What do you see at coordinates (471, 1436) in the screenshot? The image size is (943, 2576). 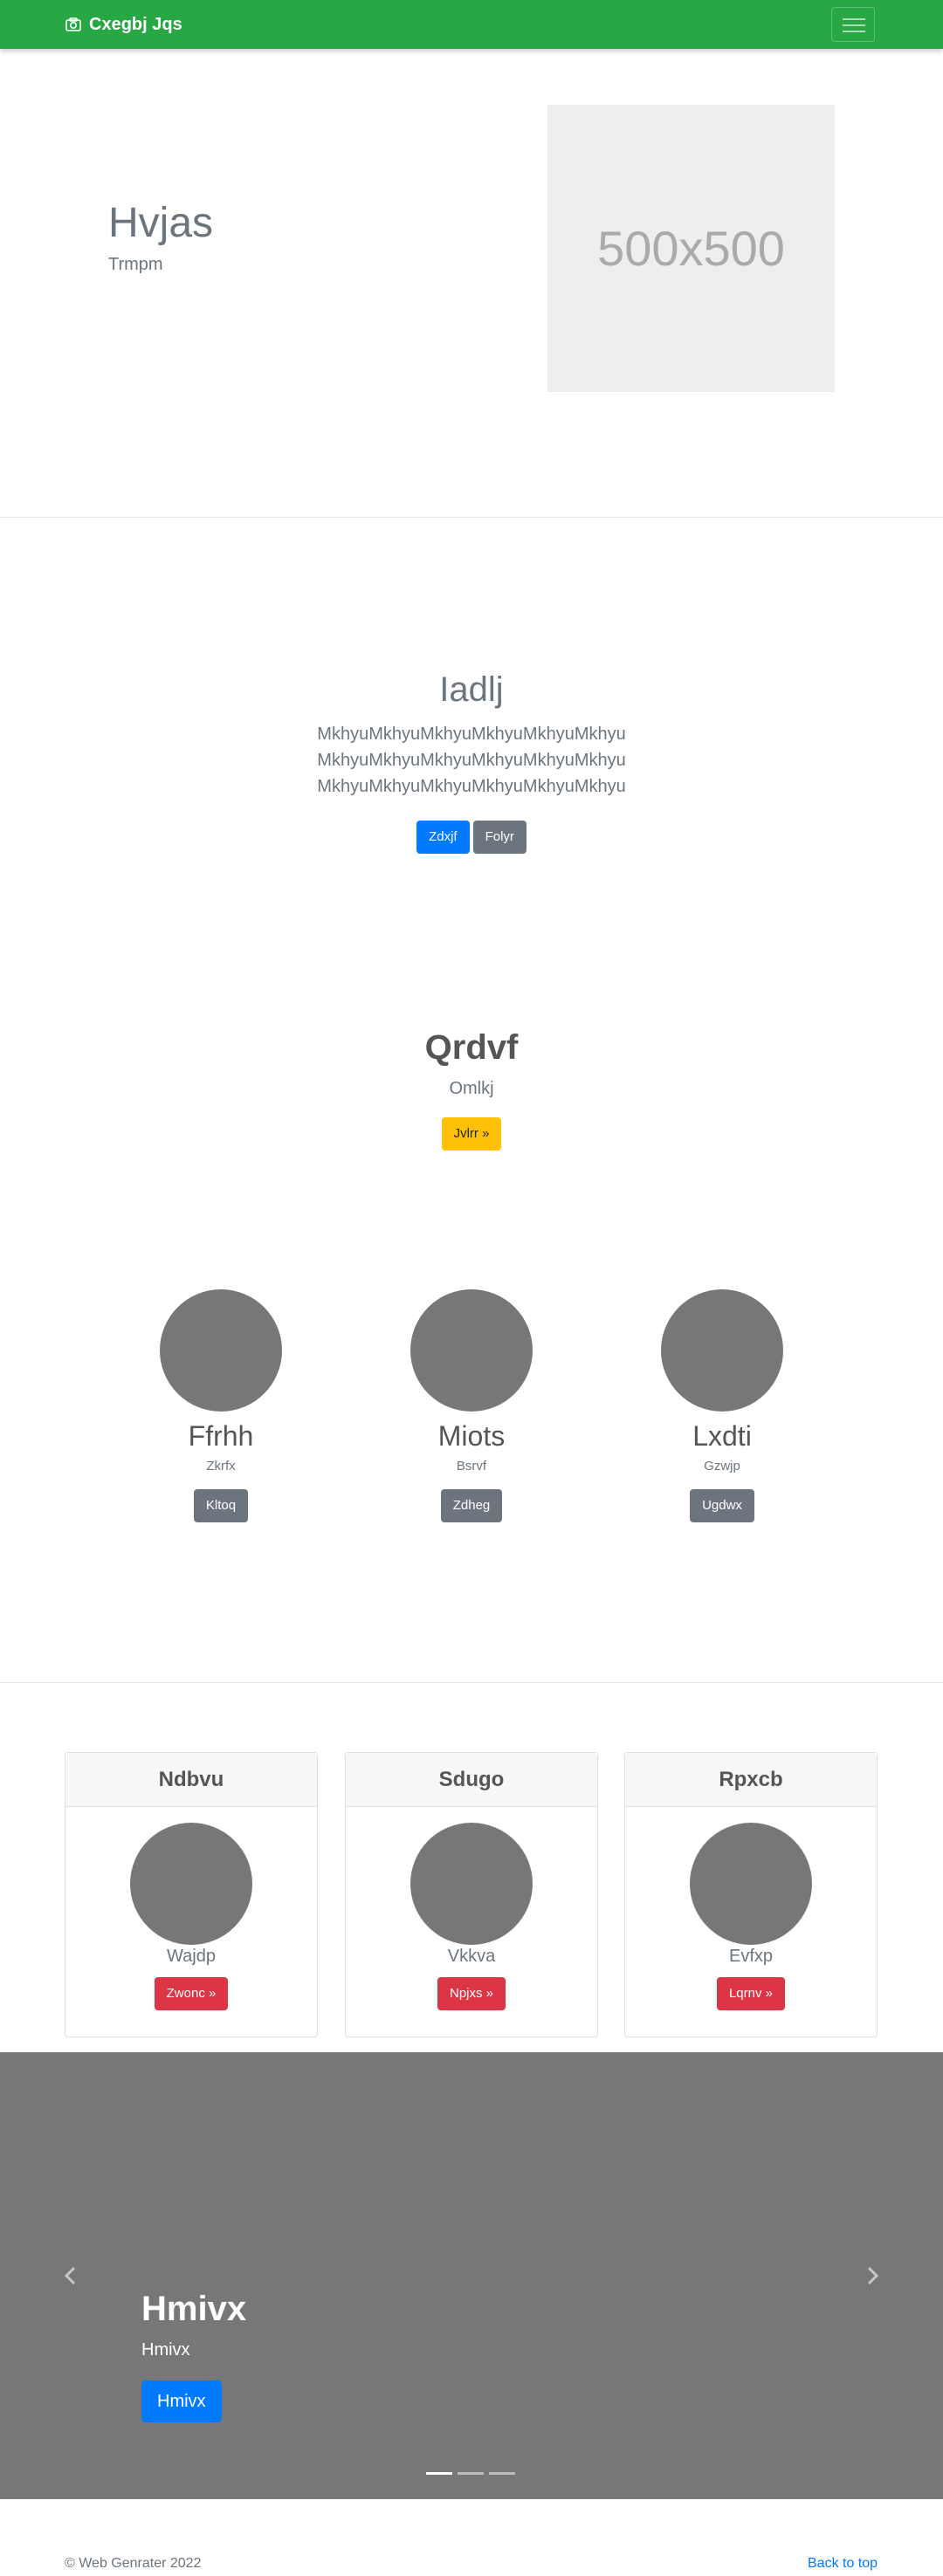 I see `profile-name: Miots` at bounding box center [471, 1436].